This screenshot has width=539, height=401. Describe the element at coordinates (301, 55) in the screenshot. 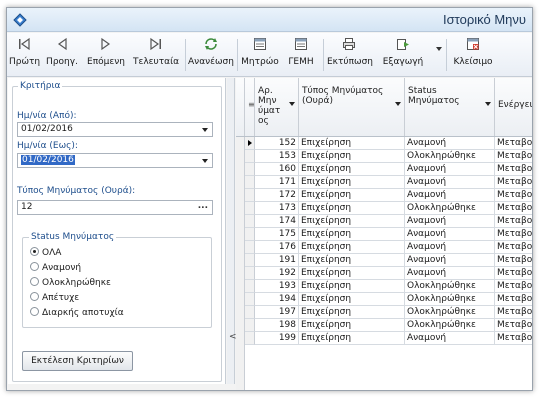

I see `gemi-button: ΓΕΜΗ` at that location.